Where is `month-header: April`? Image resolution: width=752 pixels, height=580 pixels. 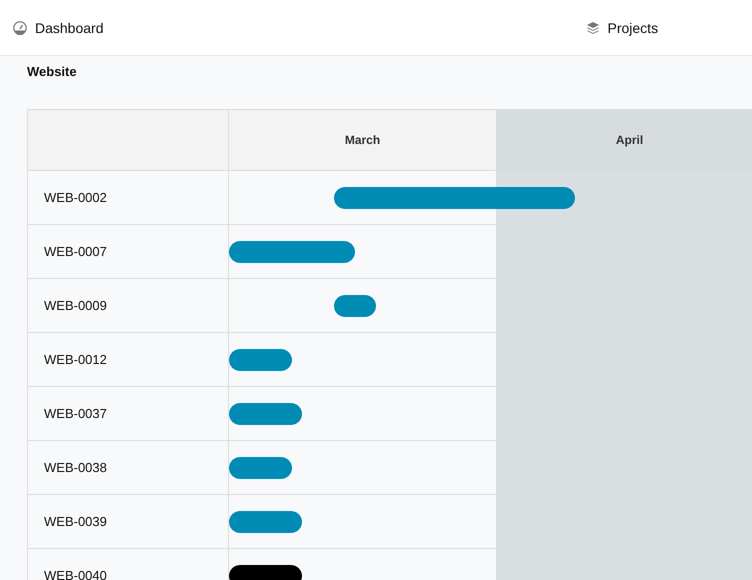
month-header: April is located at coordinates (624, 140).